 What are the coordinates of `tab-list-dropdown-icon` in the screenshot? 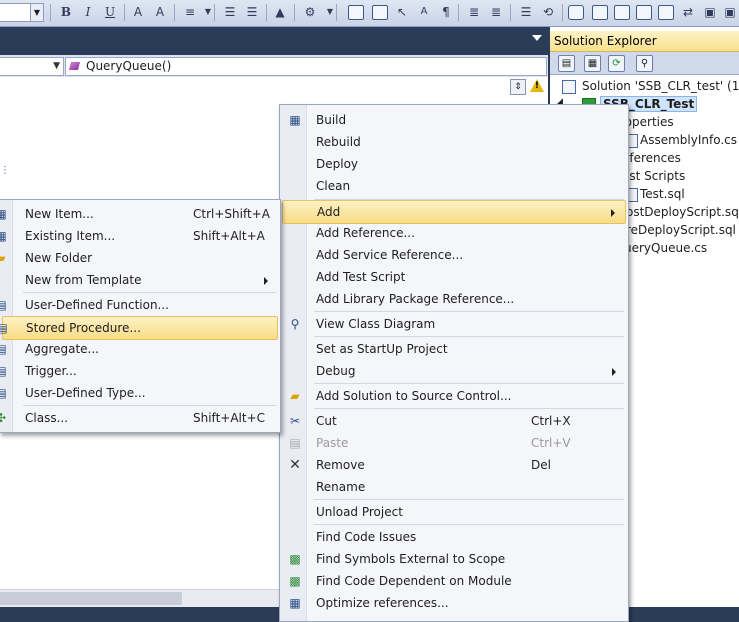 It's located at (537, 38).